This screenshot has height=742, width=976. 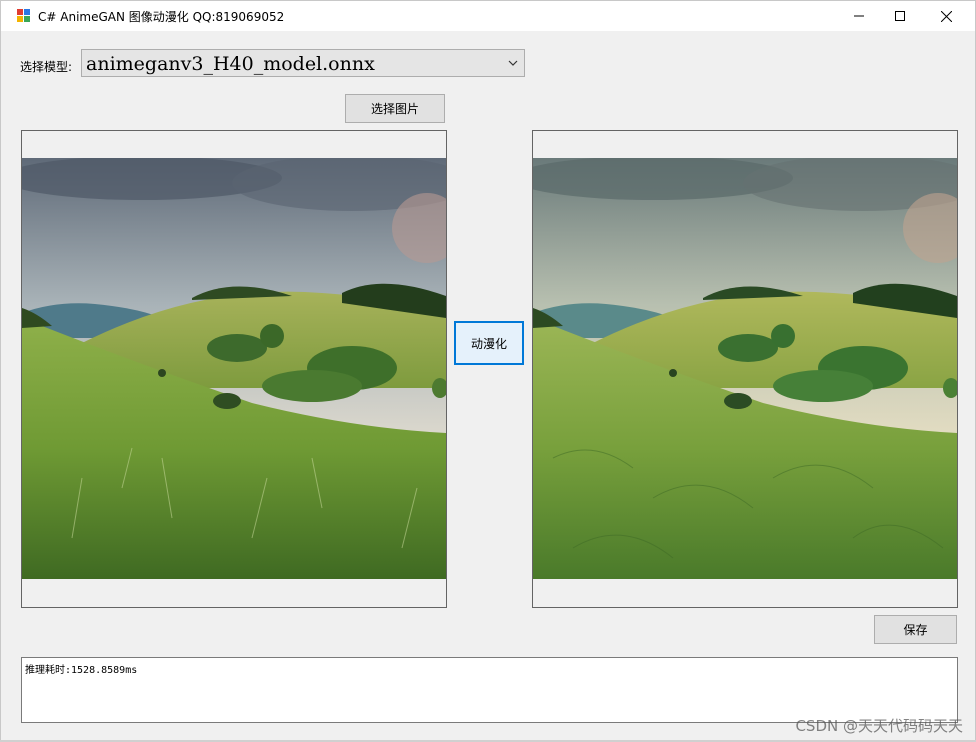 I want to click on close-button, so click(x=946, y=16).